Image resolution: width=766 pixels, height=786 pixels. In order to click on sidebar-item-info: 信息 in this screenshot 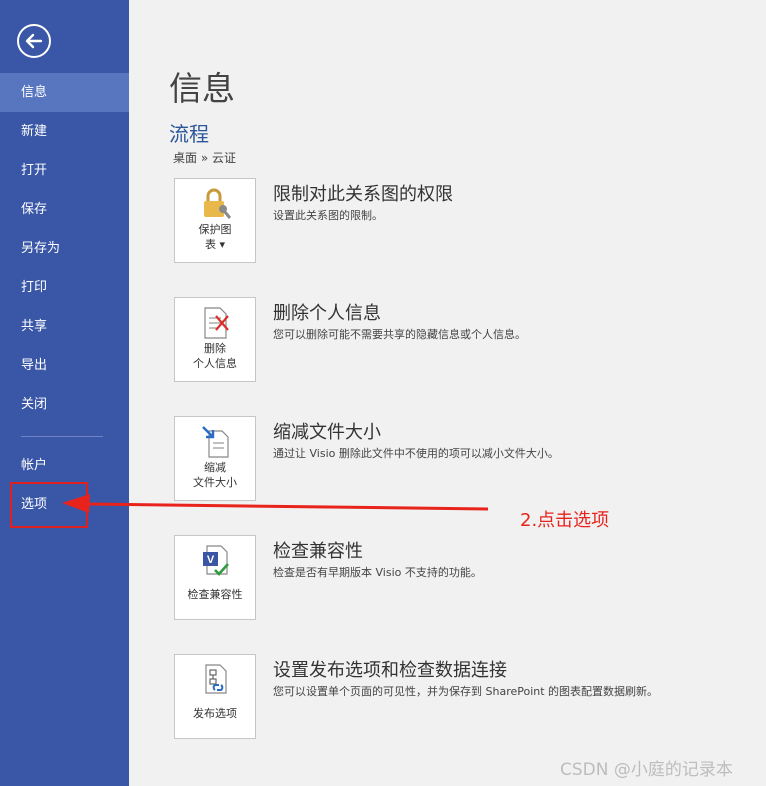, I will do `click(64, 92)`.